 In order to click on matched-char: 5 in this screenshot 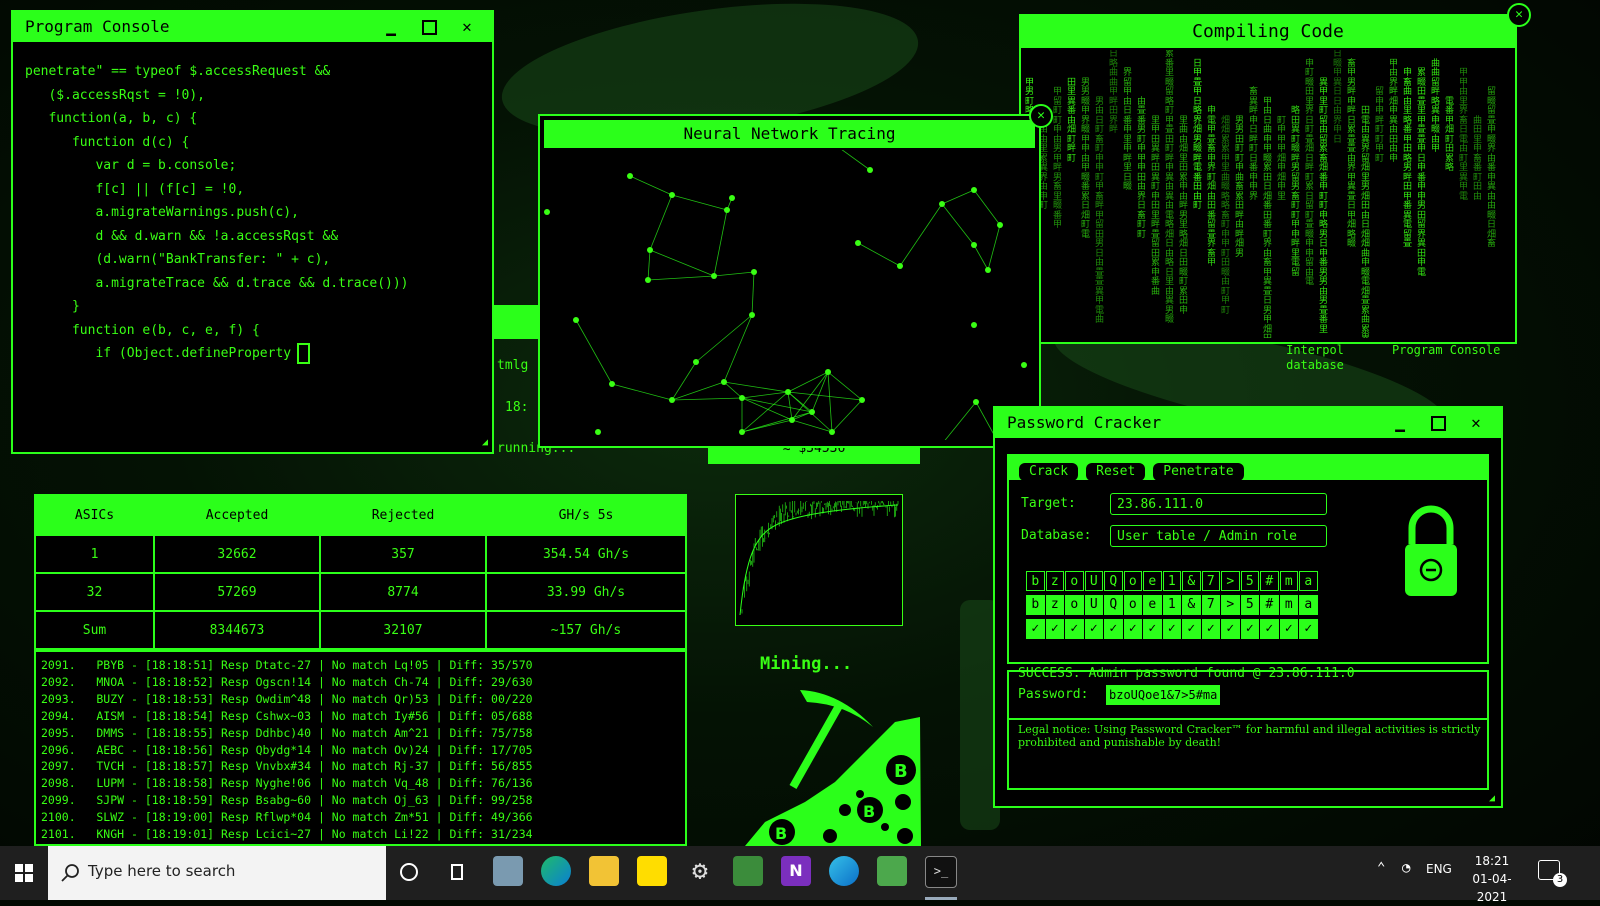, I will do `click(1249, 605)`.